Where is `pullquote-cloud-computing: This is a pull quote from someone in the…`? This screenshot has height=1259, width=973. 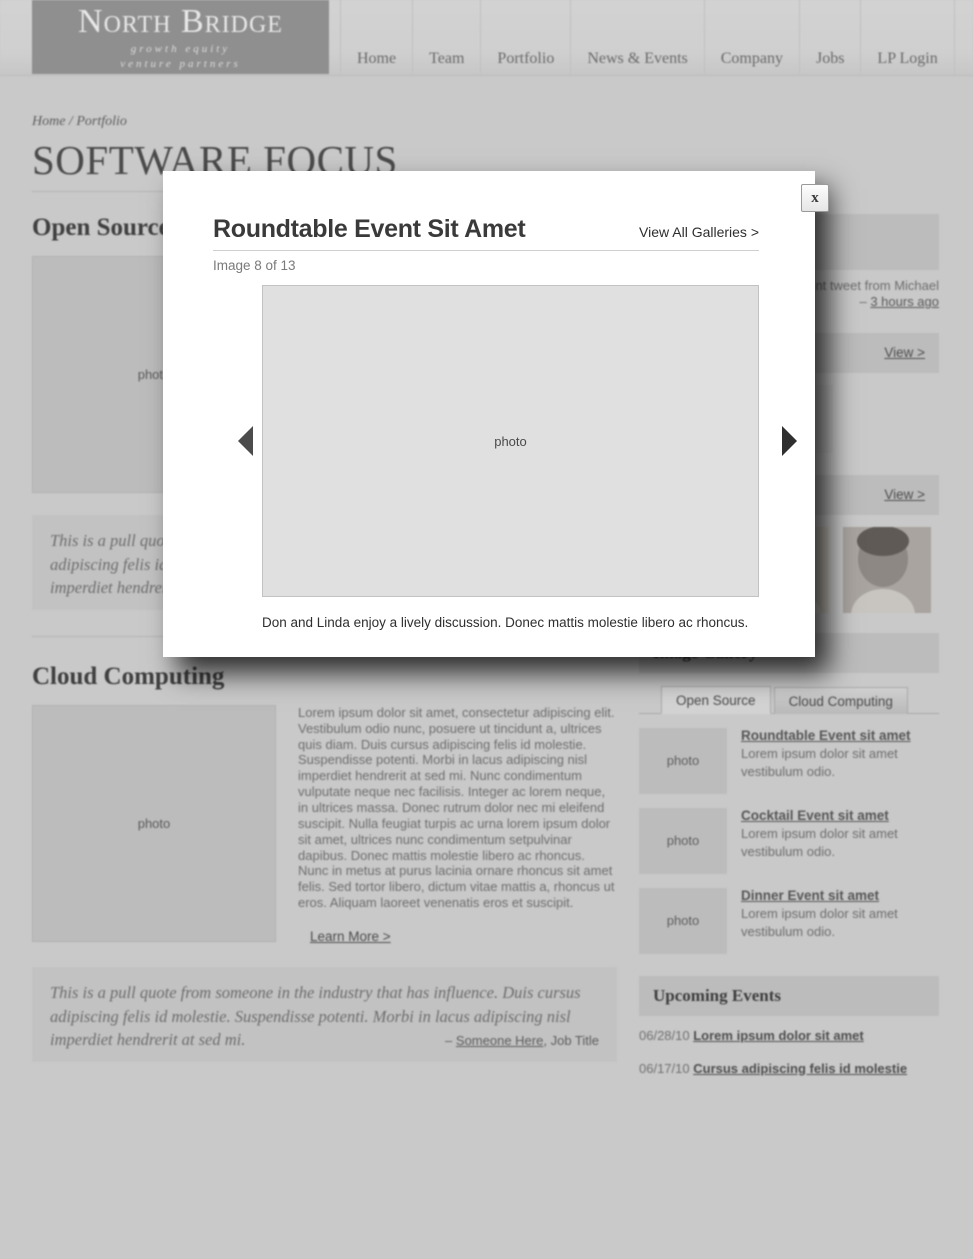 pullquote-cloud-computing: This is a pull quote from someone in the… is located at coordinates (324, 1015).